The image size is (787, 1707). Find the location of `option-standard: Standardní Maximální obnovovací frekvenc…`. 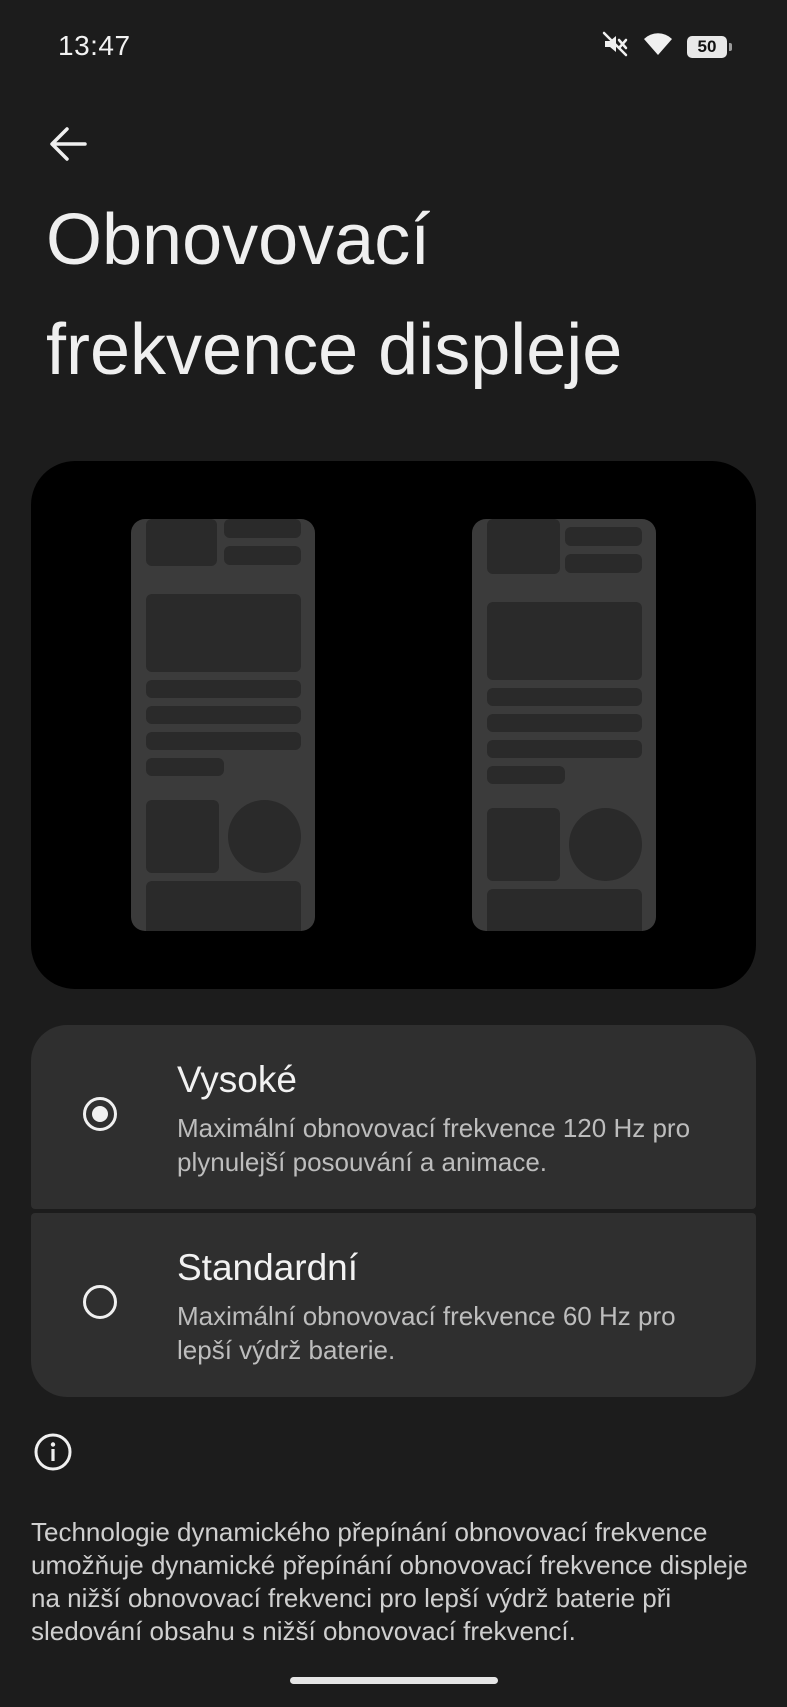

option-standard: Standardní Maximální obnovovací frekvenc… is located at coordinates (393, 1305).